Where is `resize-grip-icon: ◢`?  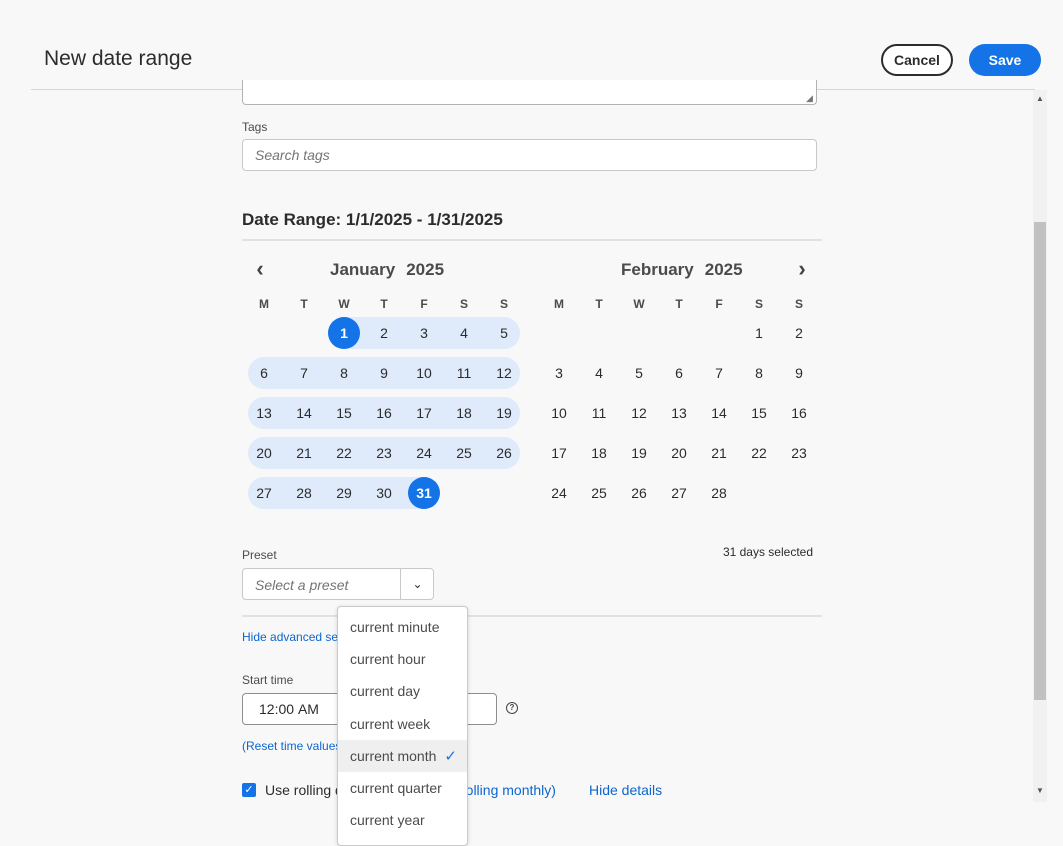 resize-grip-icon: ◢ is located at coordinates (810, 98).